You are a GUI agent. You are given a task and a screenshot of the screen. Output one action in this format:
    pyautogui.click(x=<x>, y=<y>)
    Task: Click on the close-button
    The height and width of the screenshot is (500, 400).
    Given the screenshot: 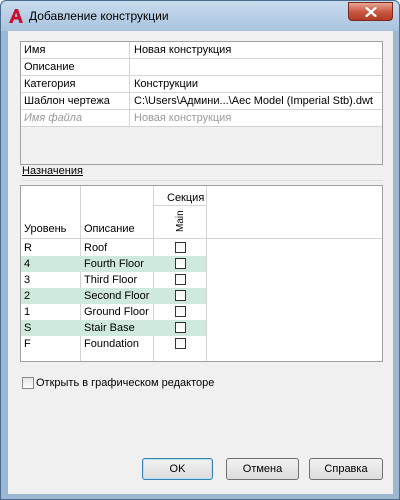 What is the action you would take?
    pyautogui.click(x=370, y=11)
    